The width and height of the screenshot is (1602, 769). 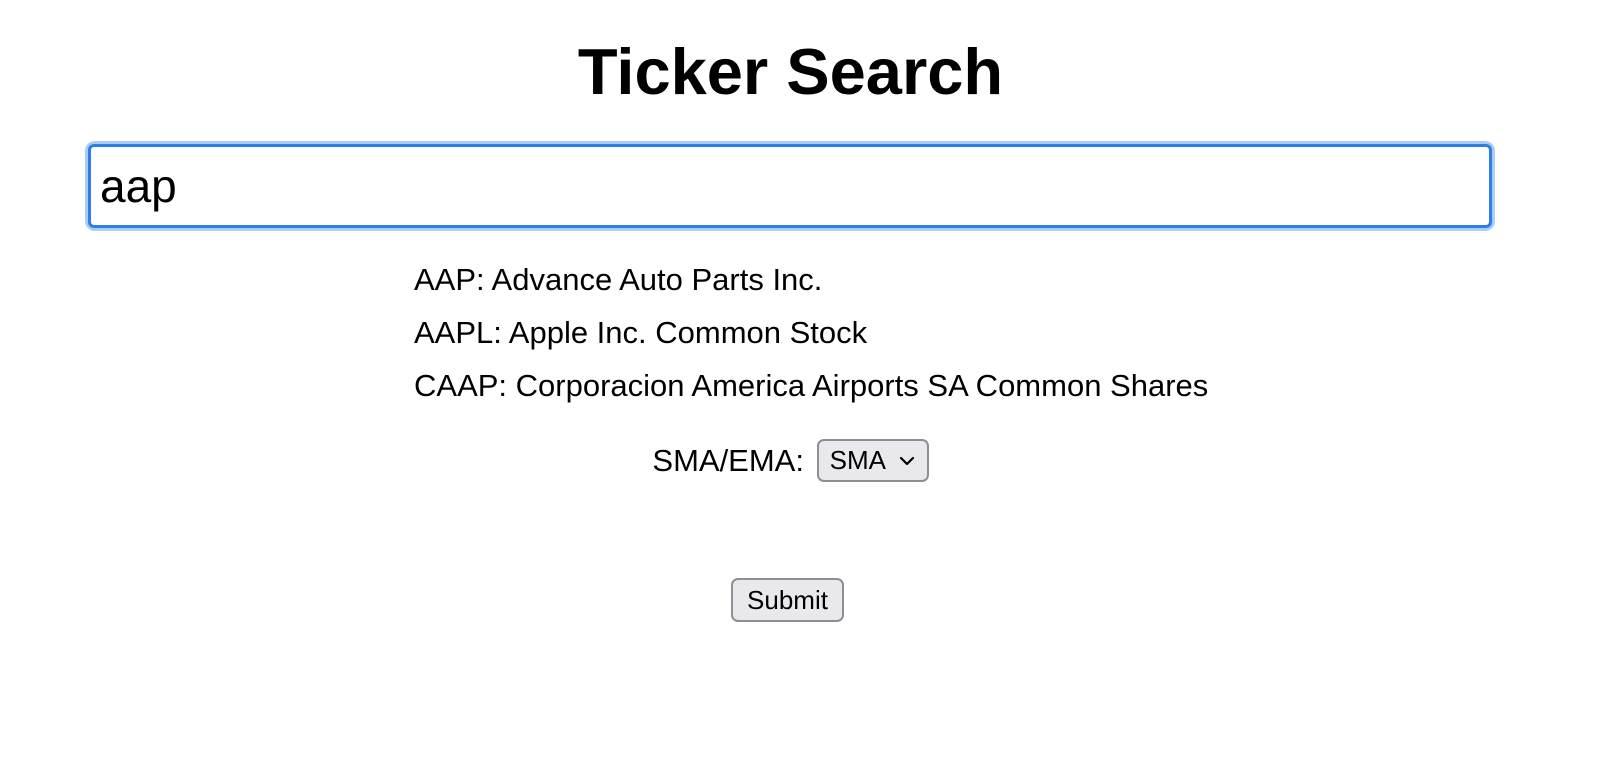 What do you see at coordinates (811, 279) in the screenshot?
I see `suggestion-item-aap: AAP: Advance Auto Parts Inc.` at bounding box center [811, 279].